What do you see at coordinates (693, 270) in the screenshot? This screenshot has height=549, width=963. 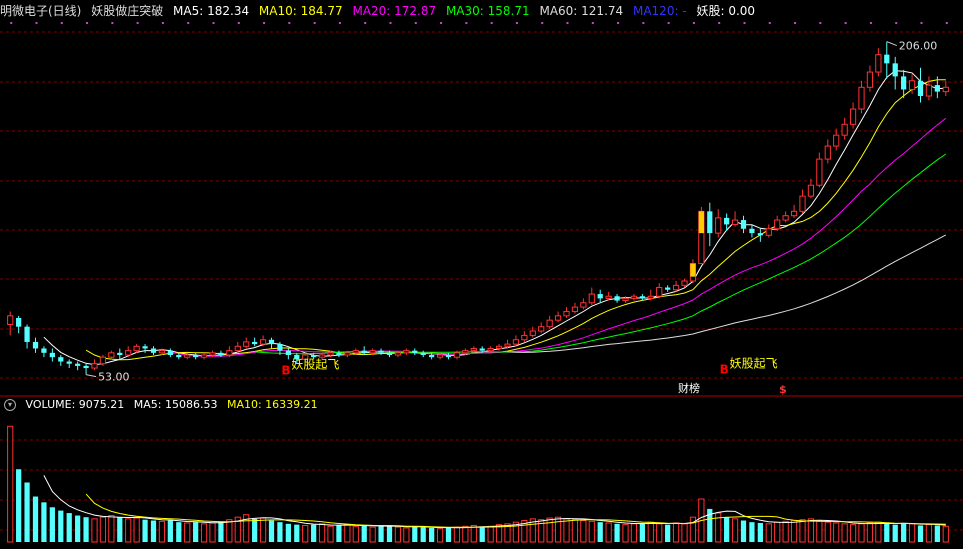 I see `signal-bar` at bounding box center [693, 270].